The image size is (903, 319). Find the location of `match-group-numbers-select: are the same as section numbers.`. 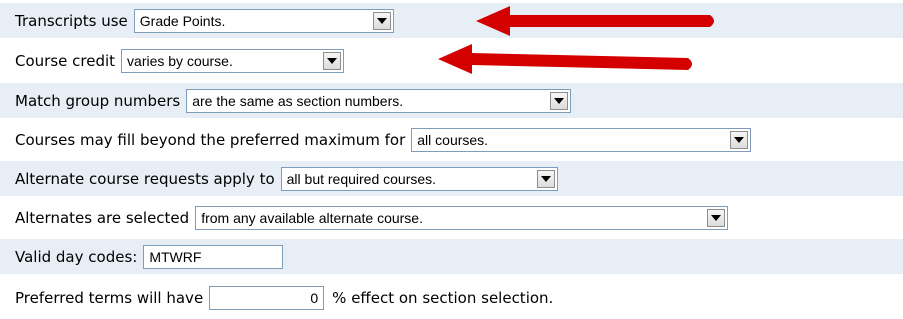

match-group-numbers-select: are the same as section numbers. is located at coordinates (379, 100).